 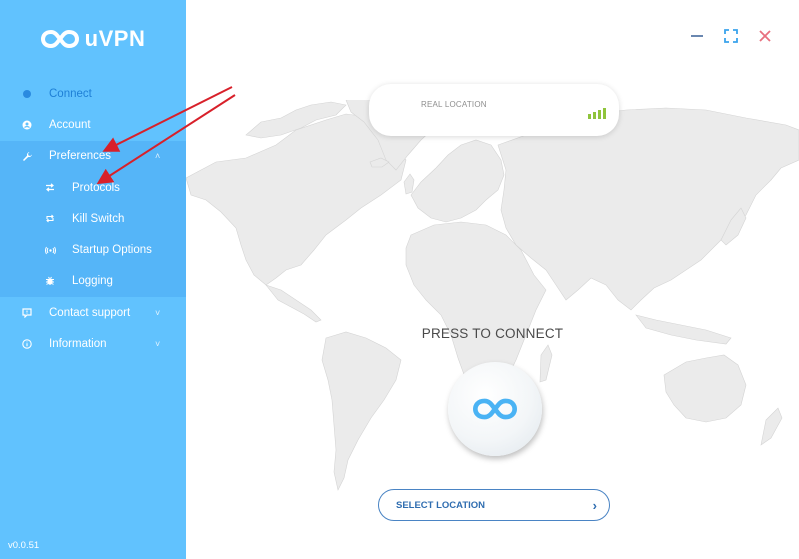 What do you see at coordinates (70, 124) in the screenshot?
I see `sidebar-item-label: Account` at bounding box center [70, 124].